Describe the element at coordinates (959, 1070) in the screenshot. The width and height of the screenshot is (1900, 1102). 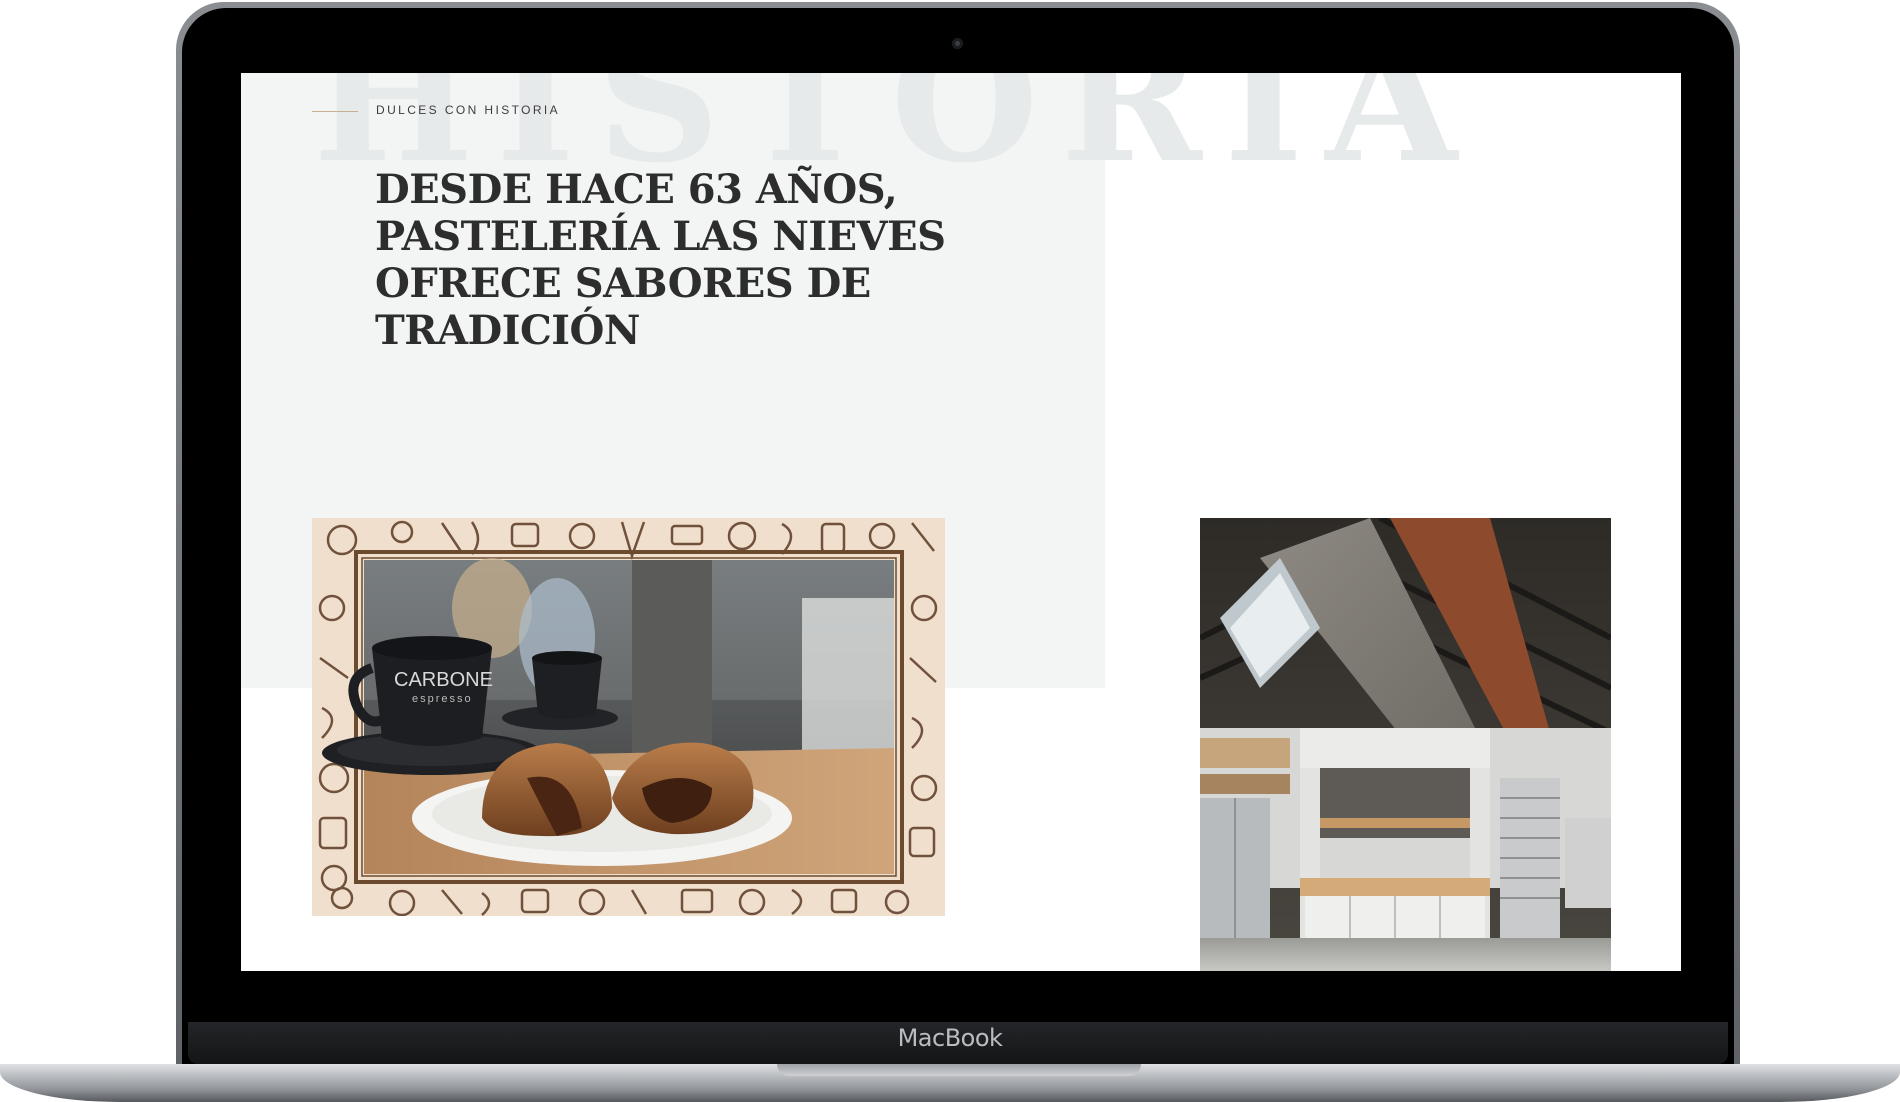
I see `laptop-base-notch` at that location.